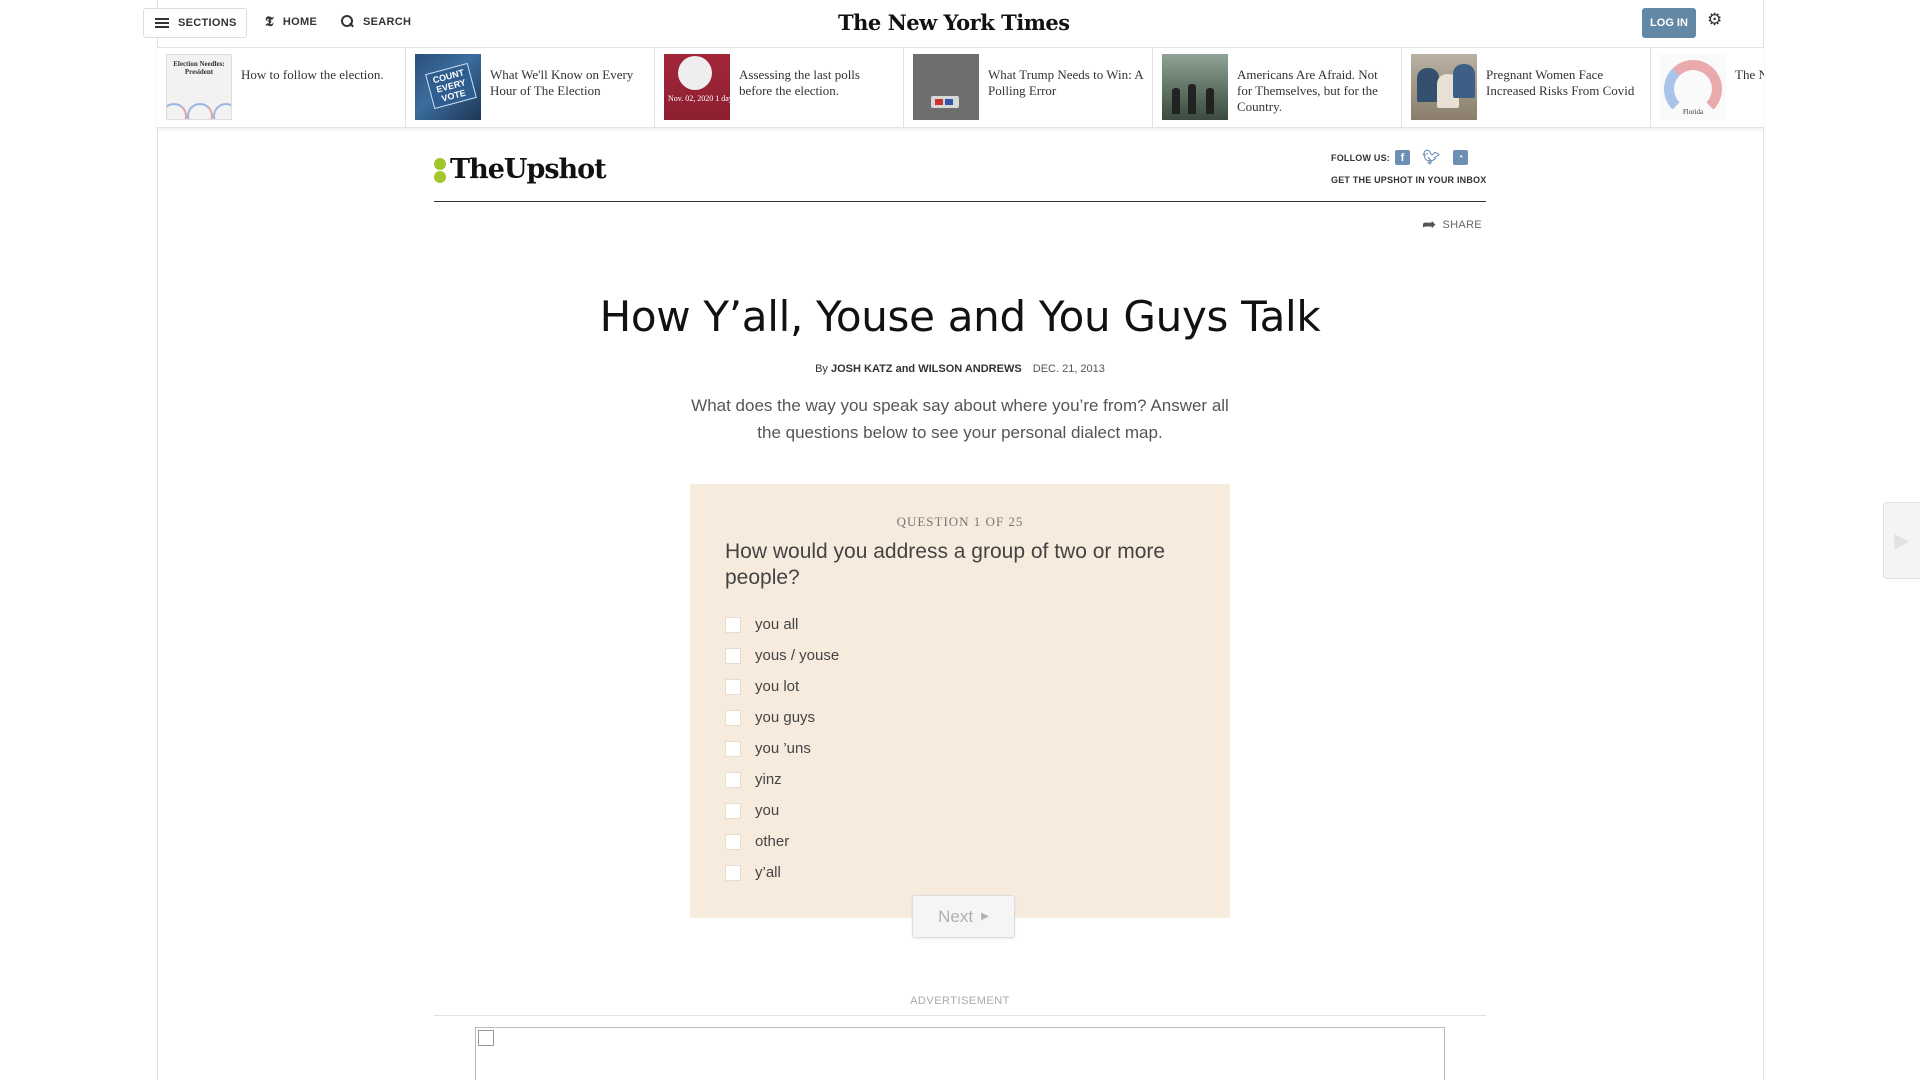 This screenshot has width=1920, height=1080. Describe the element at coordinates (300, 22) in the screenshot. I see `home-label: HOME` at that location.